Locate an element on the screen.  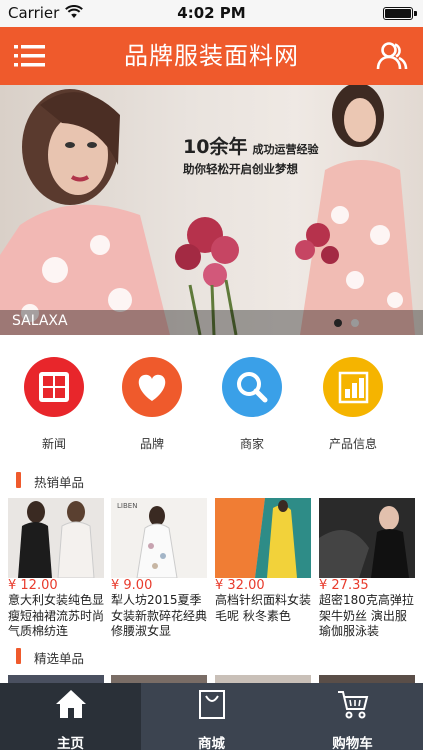
category-label: 品牌 is located at coordinates (151, 444).